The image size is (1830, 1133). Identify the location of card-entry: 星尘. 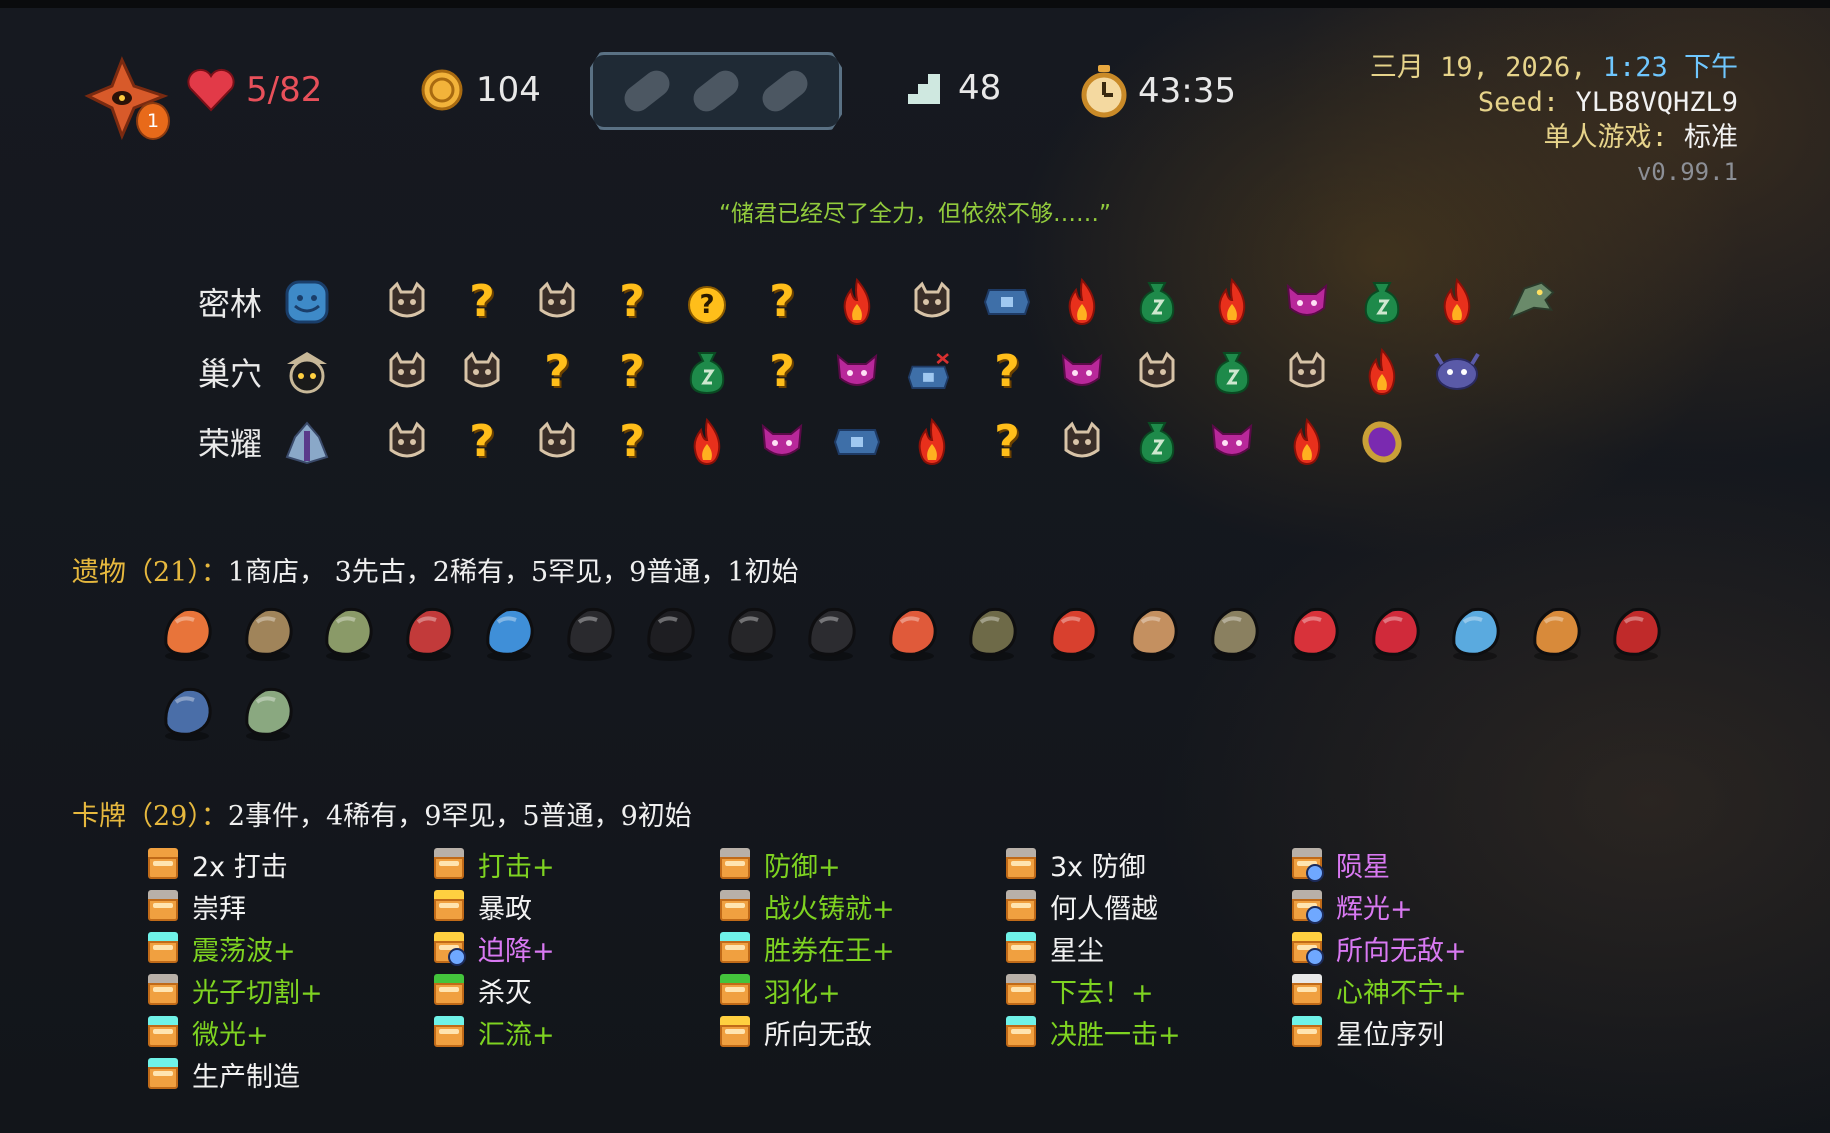
(1055, 948).